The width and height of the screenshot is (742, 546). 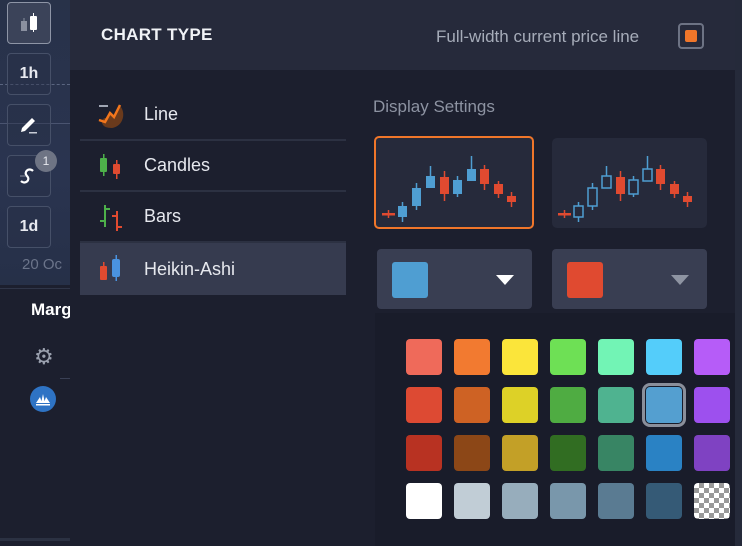 I want to click on popup-header: CHART TYPE Full-width current price line, so click(x=402, y=35).